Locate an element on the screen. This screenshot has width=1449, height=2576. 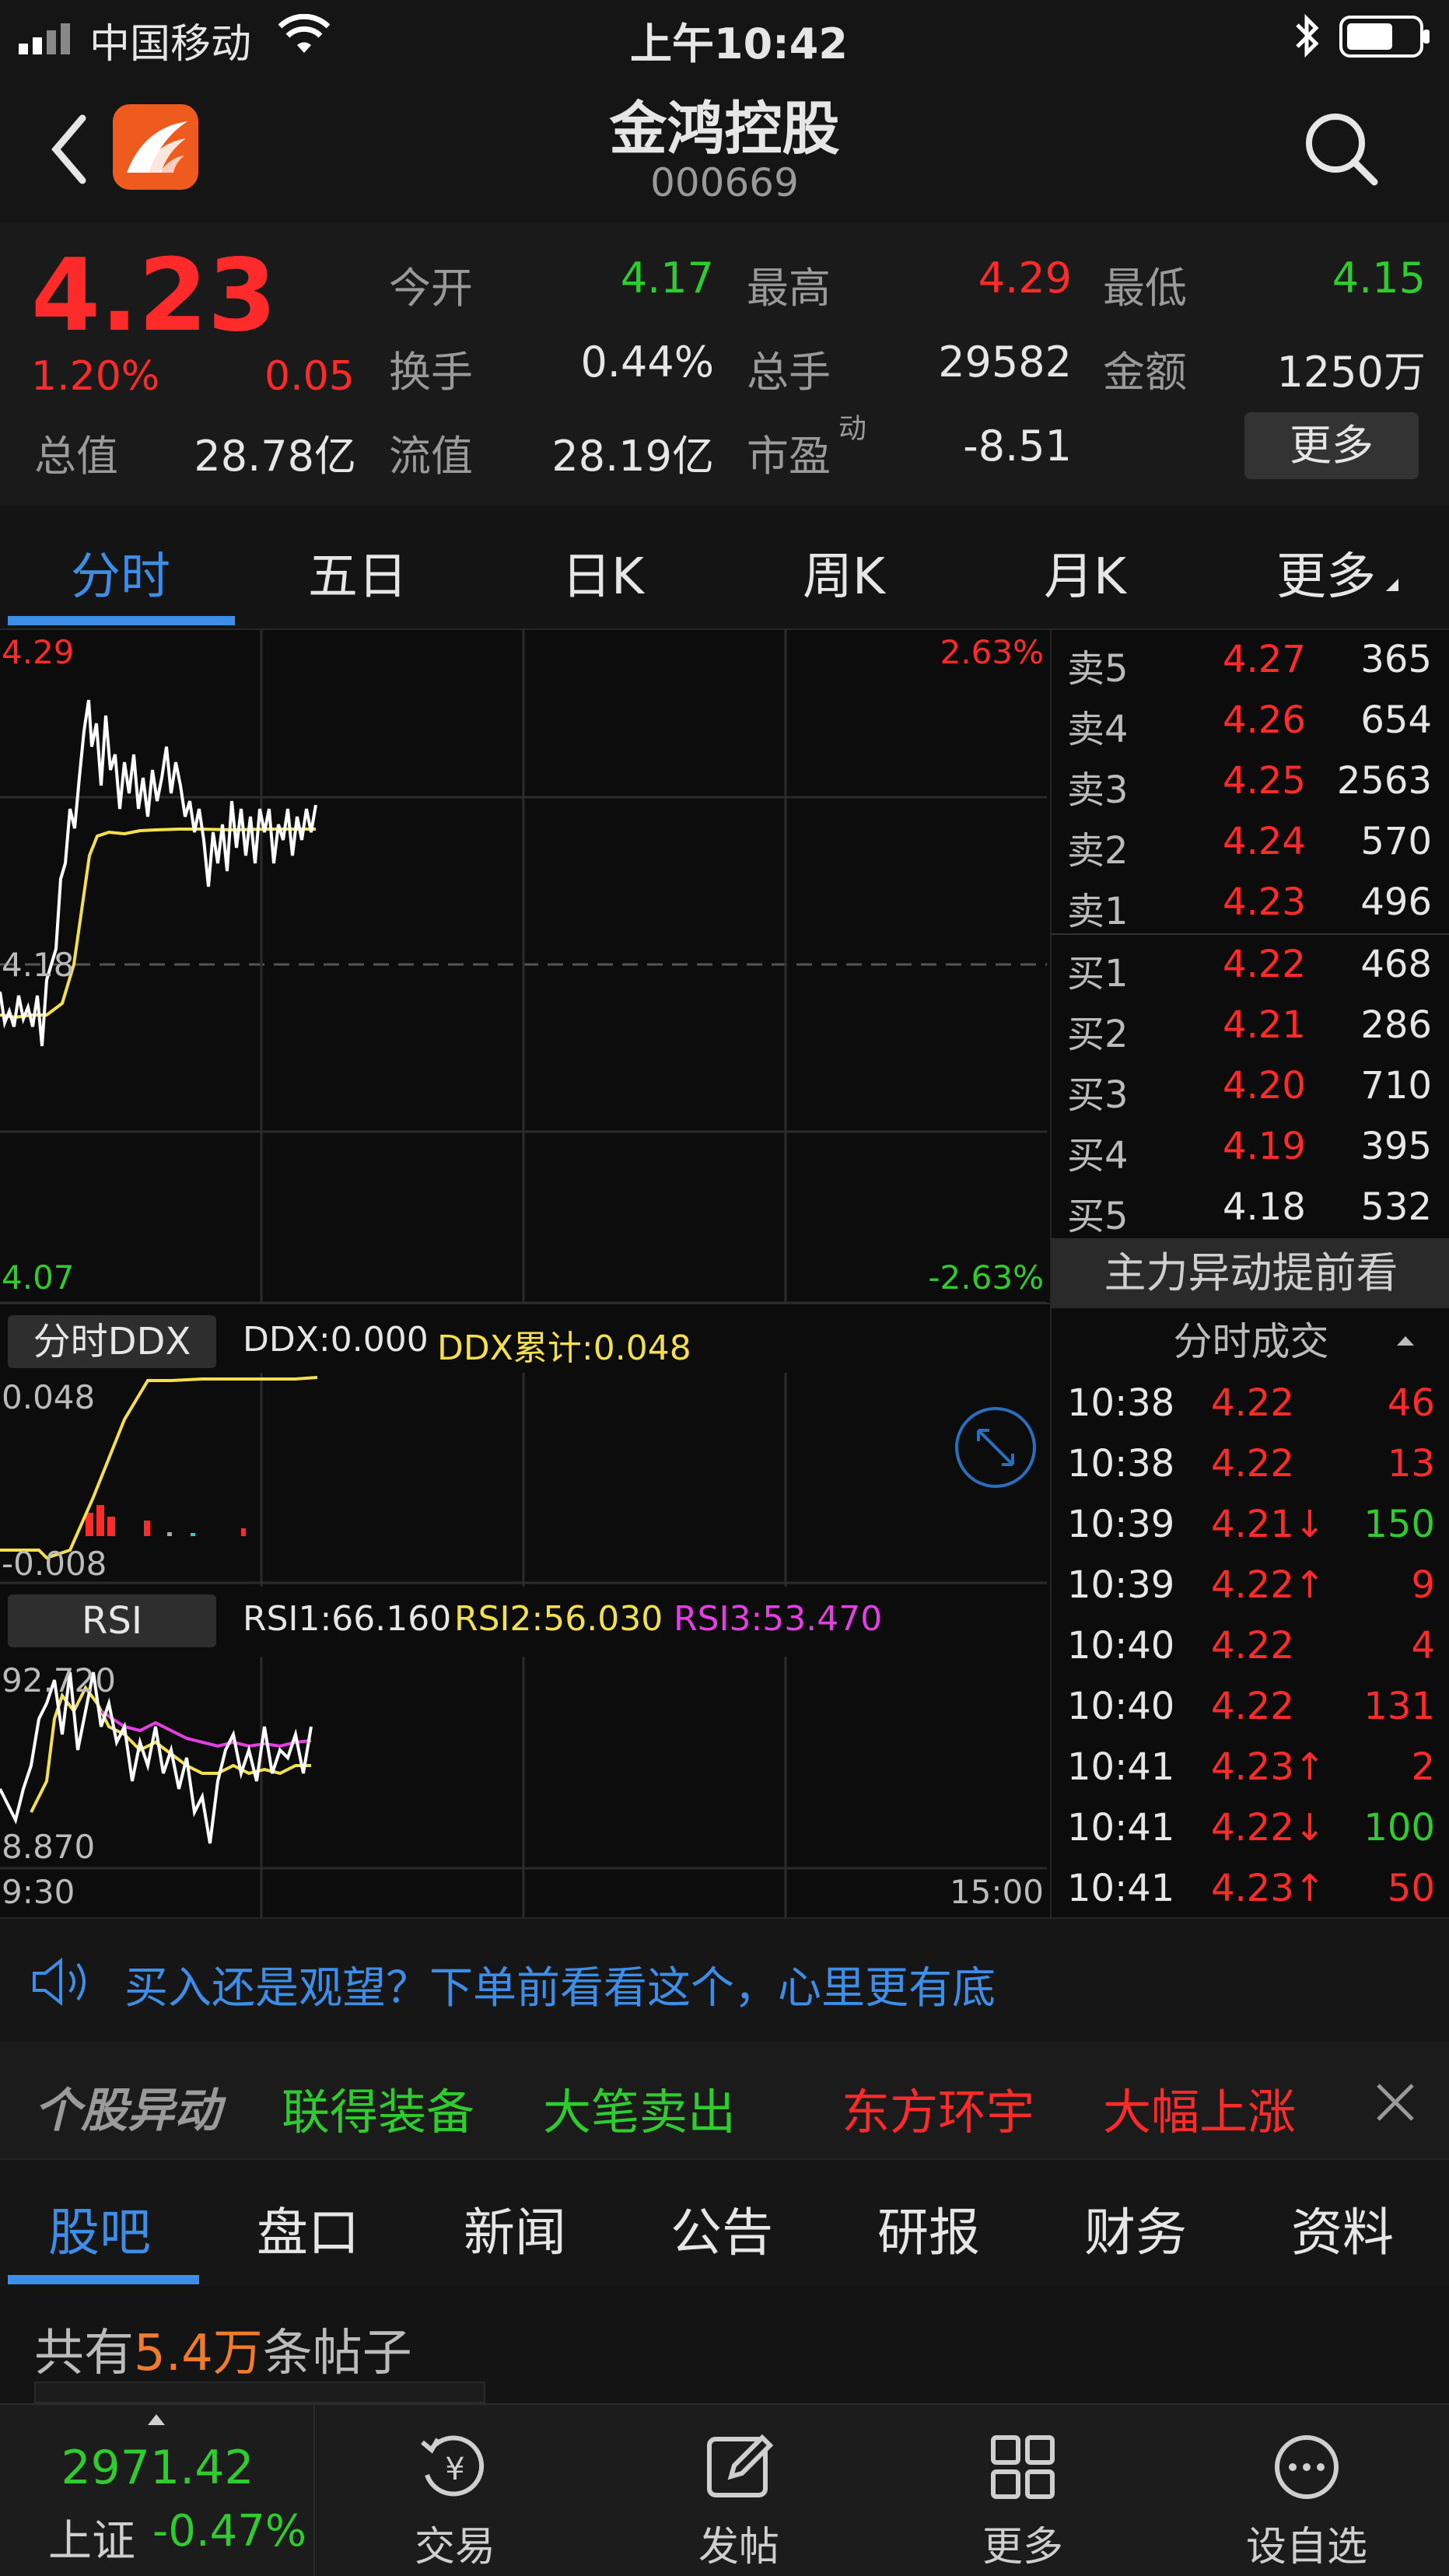
amount-value: 1250万 is located at coordinates (1351, 372).